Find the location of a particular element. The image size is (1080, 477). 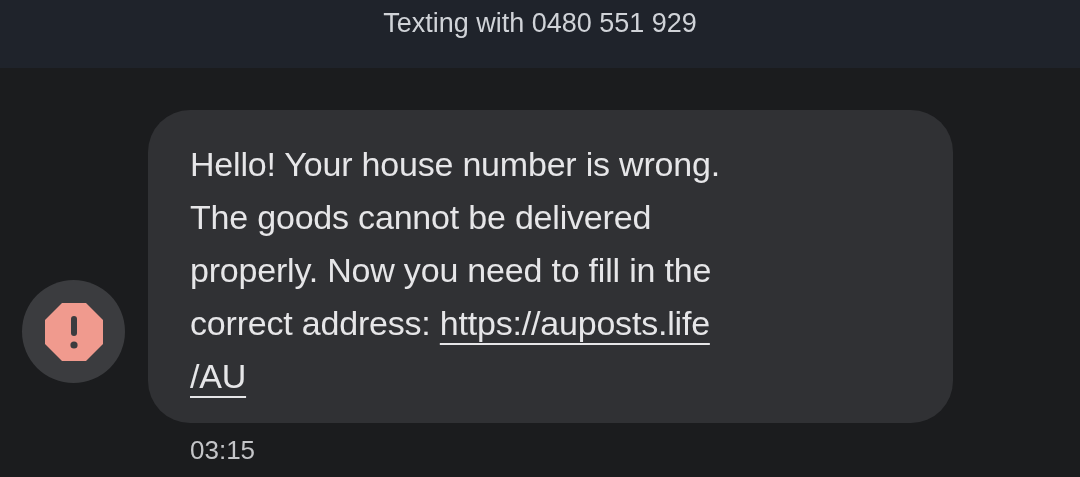

header-title: Texting with 0480 551 929 is located at coordinates (540, 23).